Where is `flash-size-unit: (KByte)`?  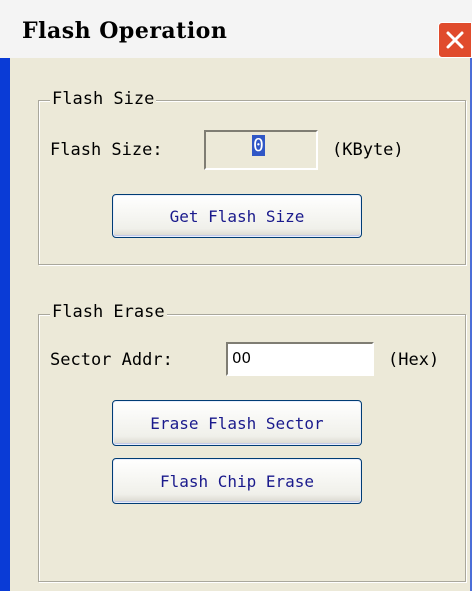 flash-size-unit: (KByte) is located at coordinates (368, 150).